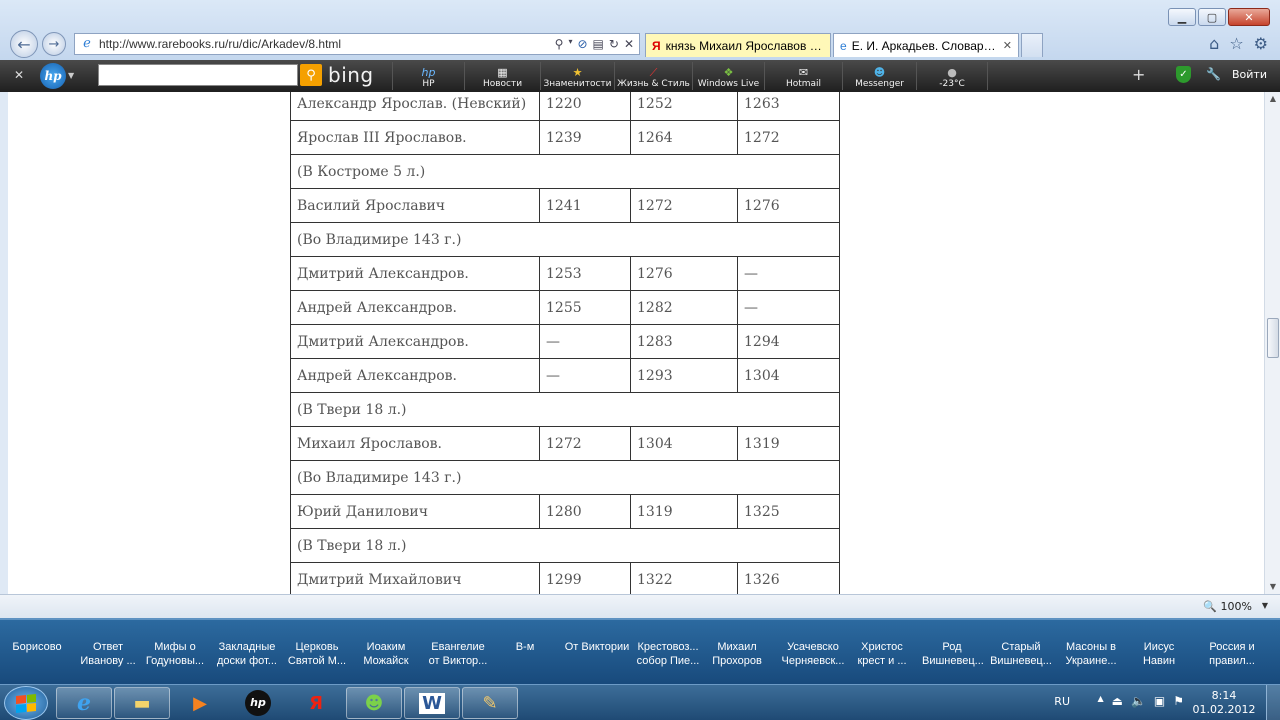 The image size is (1280, 720). Describe the element at coordinates (415, 375) in the screenshot. I see `ruler-name-cell: Андрей Александров.` at that location.